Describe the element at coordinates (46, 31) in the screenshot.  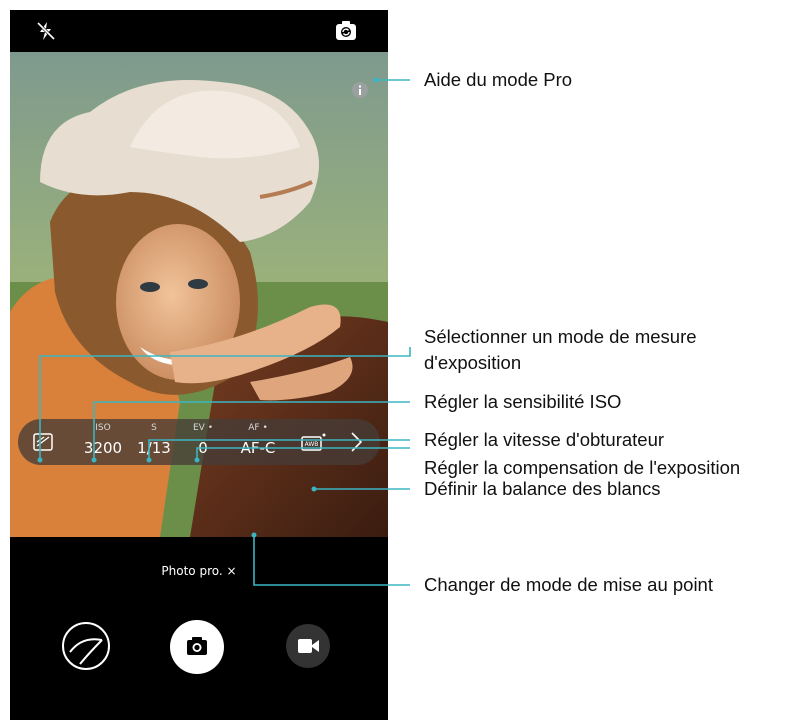
I see `flash-off-icon` at that location.